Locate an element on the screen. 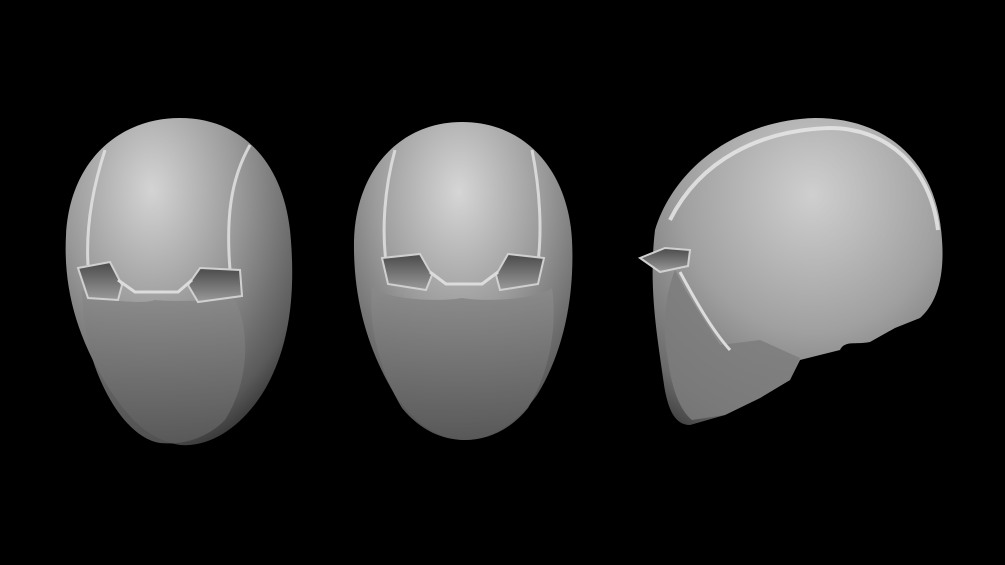  helmet-view-front is located at coordinates (463, 281).